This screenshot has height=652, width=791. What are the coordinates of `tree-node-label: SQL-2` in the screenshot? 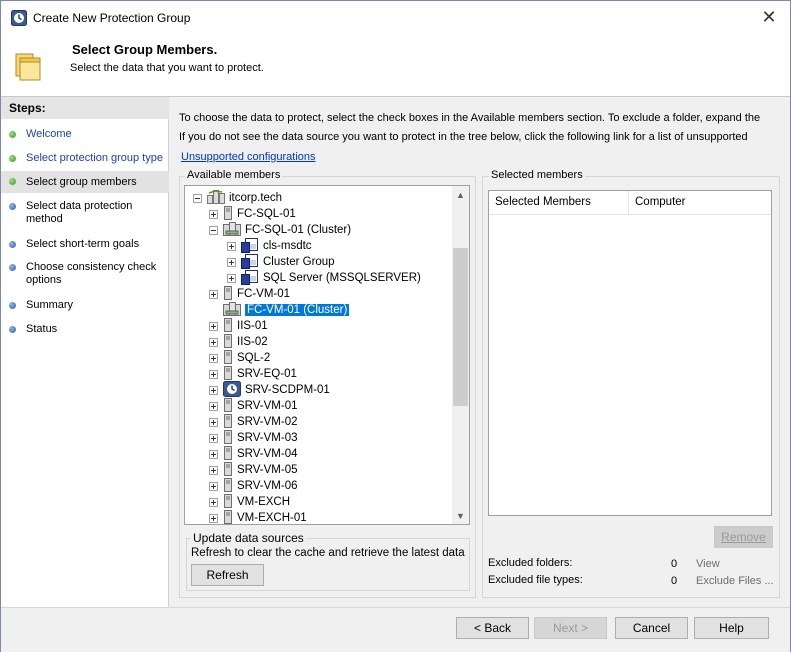 It's located at (253, 358).